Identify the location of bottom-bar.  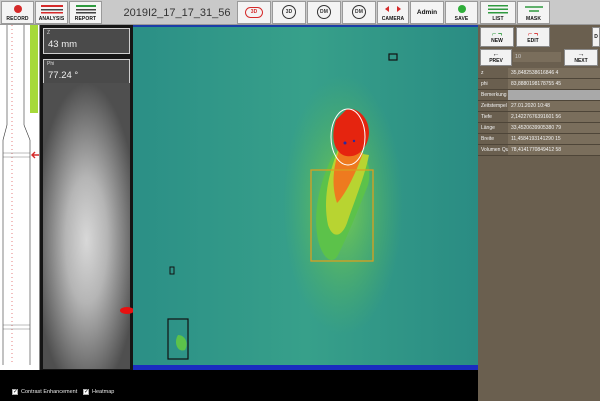
(239, 385).